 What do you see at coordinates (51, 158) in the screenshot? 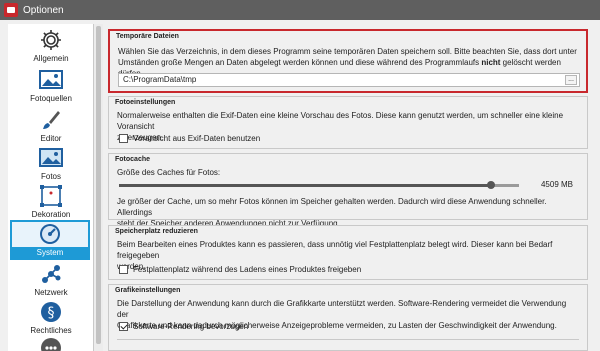
I see `image-icon` at bounding box center [51, 158].